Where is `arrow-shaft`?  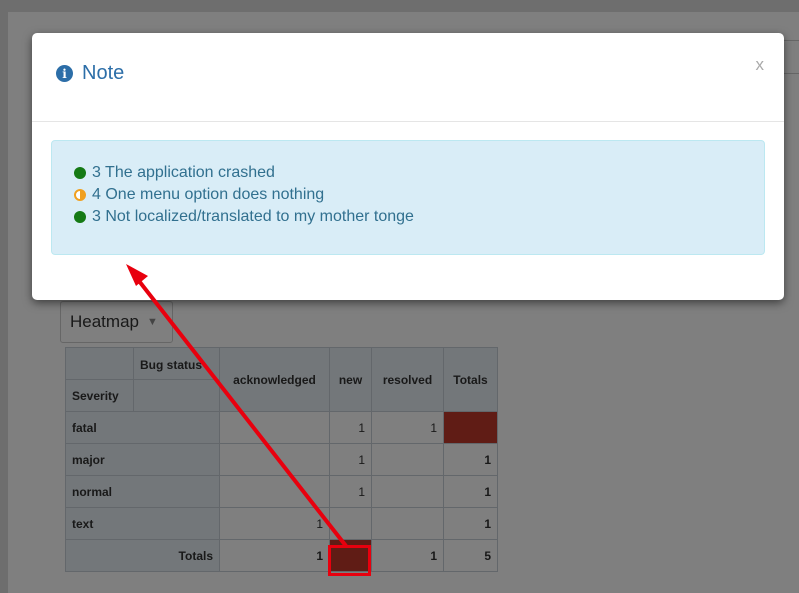
arrow-shaft is located at coordinates (239, 409).